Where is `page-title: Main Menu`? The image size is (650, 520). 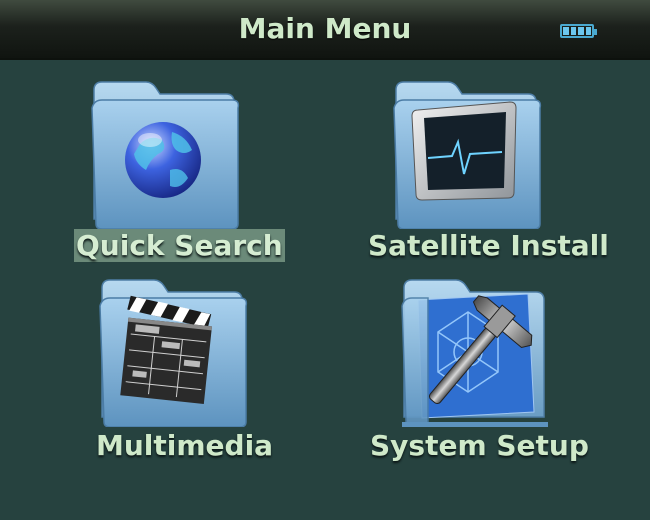 page-title: Main Menu is located at coordinates (325, 28).